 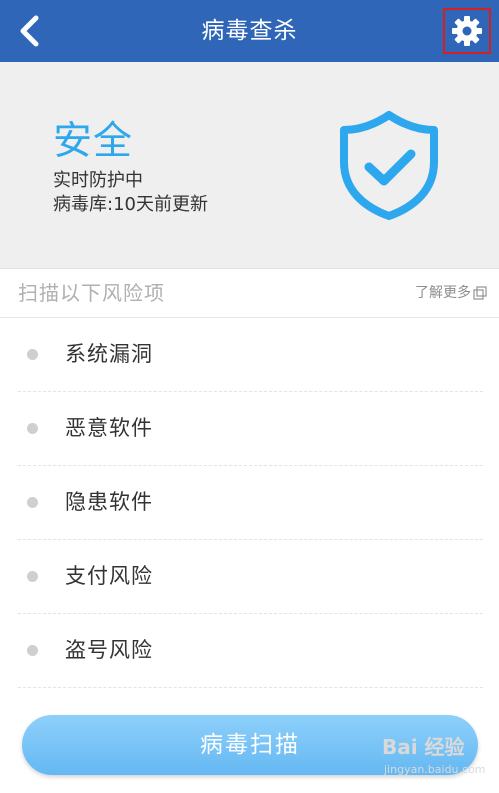 I want to click on settings-button, so click(x=467, y=31).